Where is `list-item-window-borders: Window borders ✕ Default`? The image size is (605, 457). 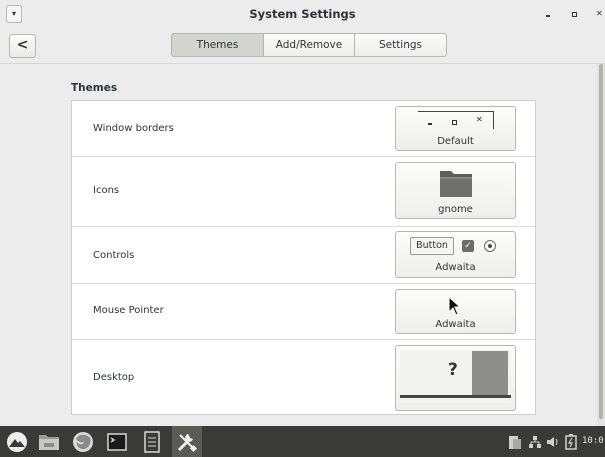 list-item-window-borders: Window borders ✕ Default is located at coordinates (303, 129).